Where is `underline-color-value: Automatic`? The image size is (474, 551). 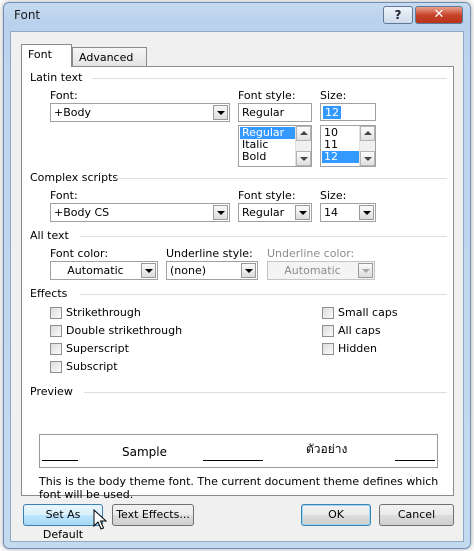
underline-color-value: Automatic is located at coordinates (312, 270).